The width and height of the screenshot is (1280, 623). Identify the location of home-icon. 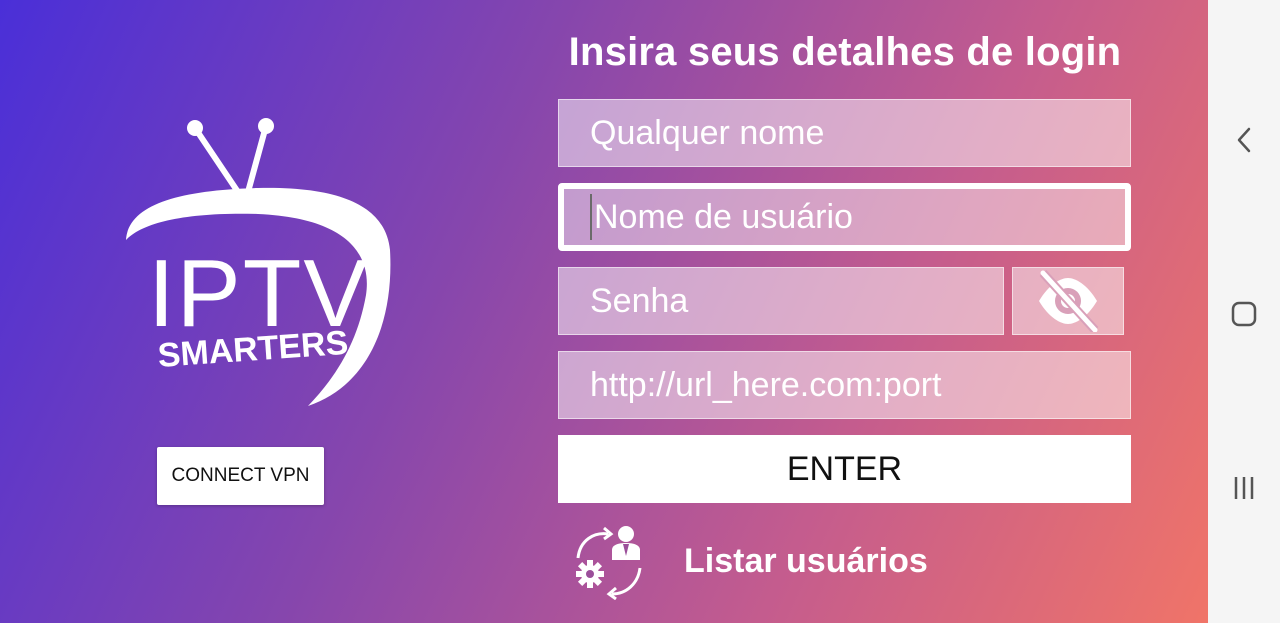
(1244, 314).